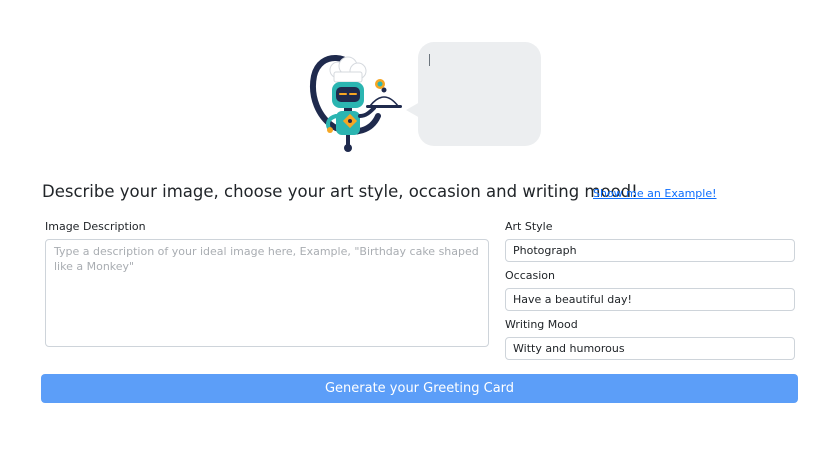 The image size is (840, 472). What do you see at coordinates (419, 388) in the screenshot?
I see `generate-card-button: Generate your Greeting Card` at bounding box center [419, 388].